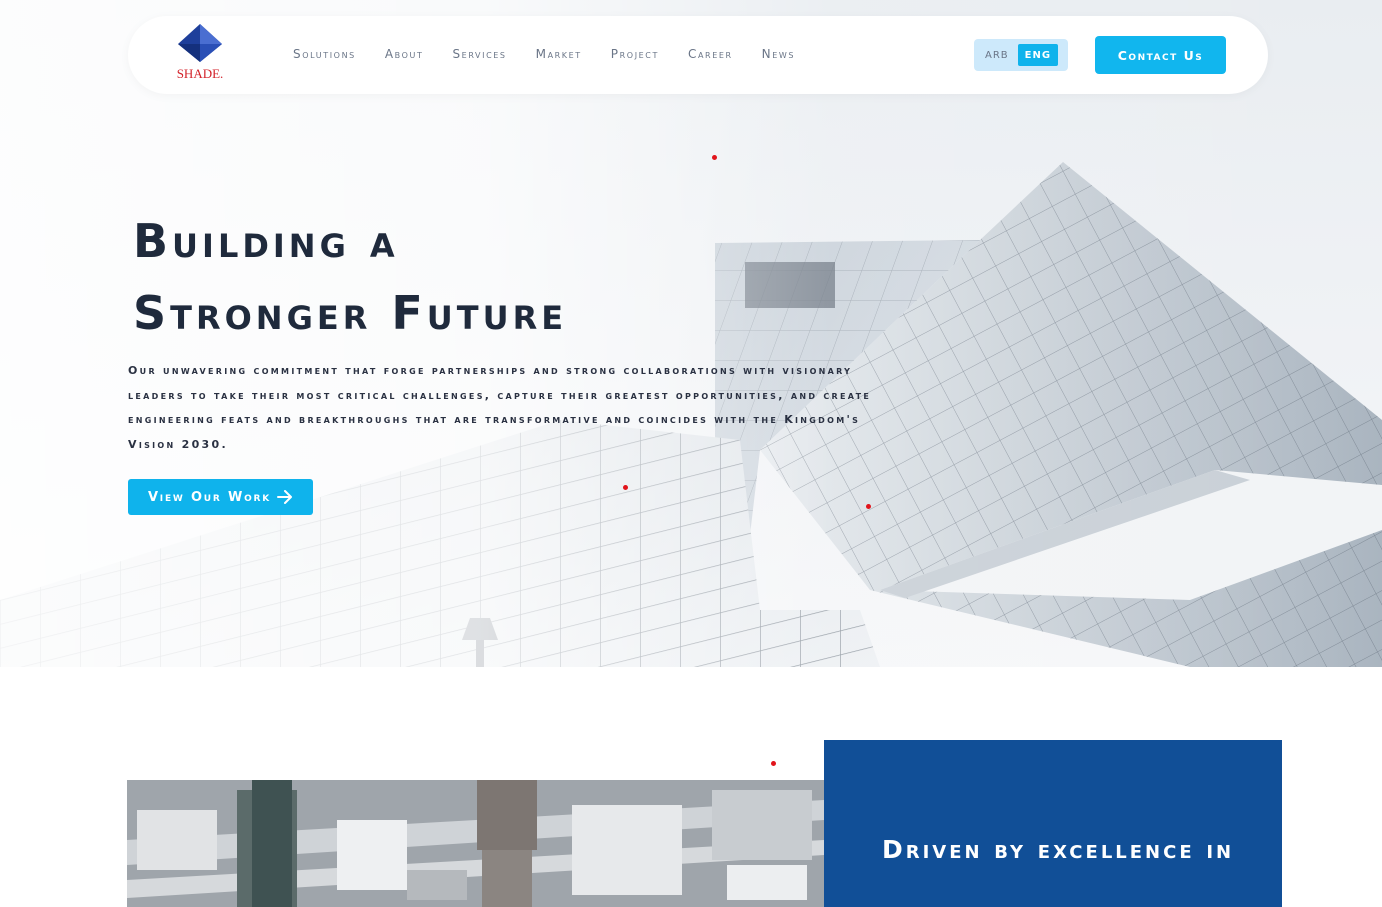 Image resolution: width=1382 pixels, height=907 pixels. Describe the element at coordinates (479, 54) in the screenshot. I see `nav-services: Services` at that location.